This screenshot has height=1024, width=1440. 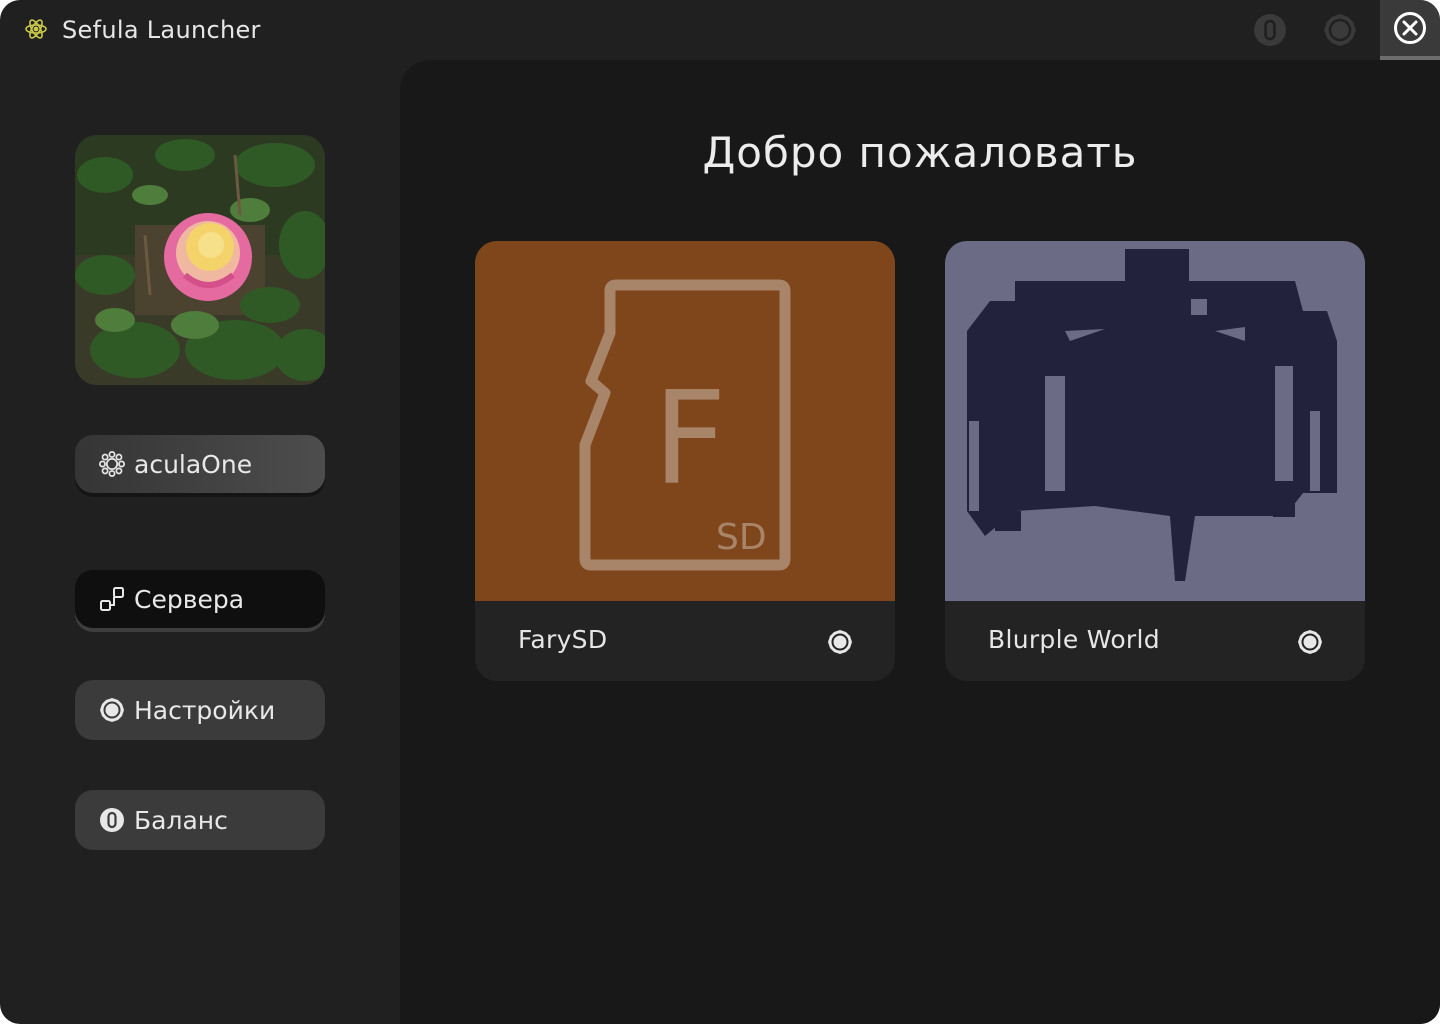 I want to click on farysd-logo-sd: SD, so click(x=741, y=537).